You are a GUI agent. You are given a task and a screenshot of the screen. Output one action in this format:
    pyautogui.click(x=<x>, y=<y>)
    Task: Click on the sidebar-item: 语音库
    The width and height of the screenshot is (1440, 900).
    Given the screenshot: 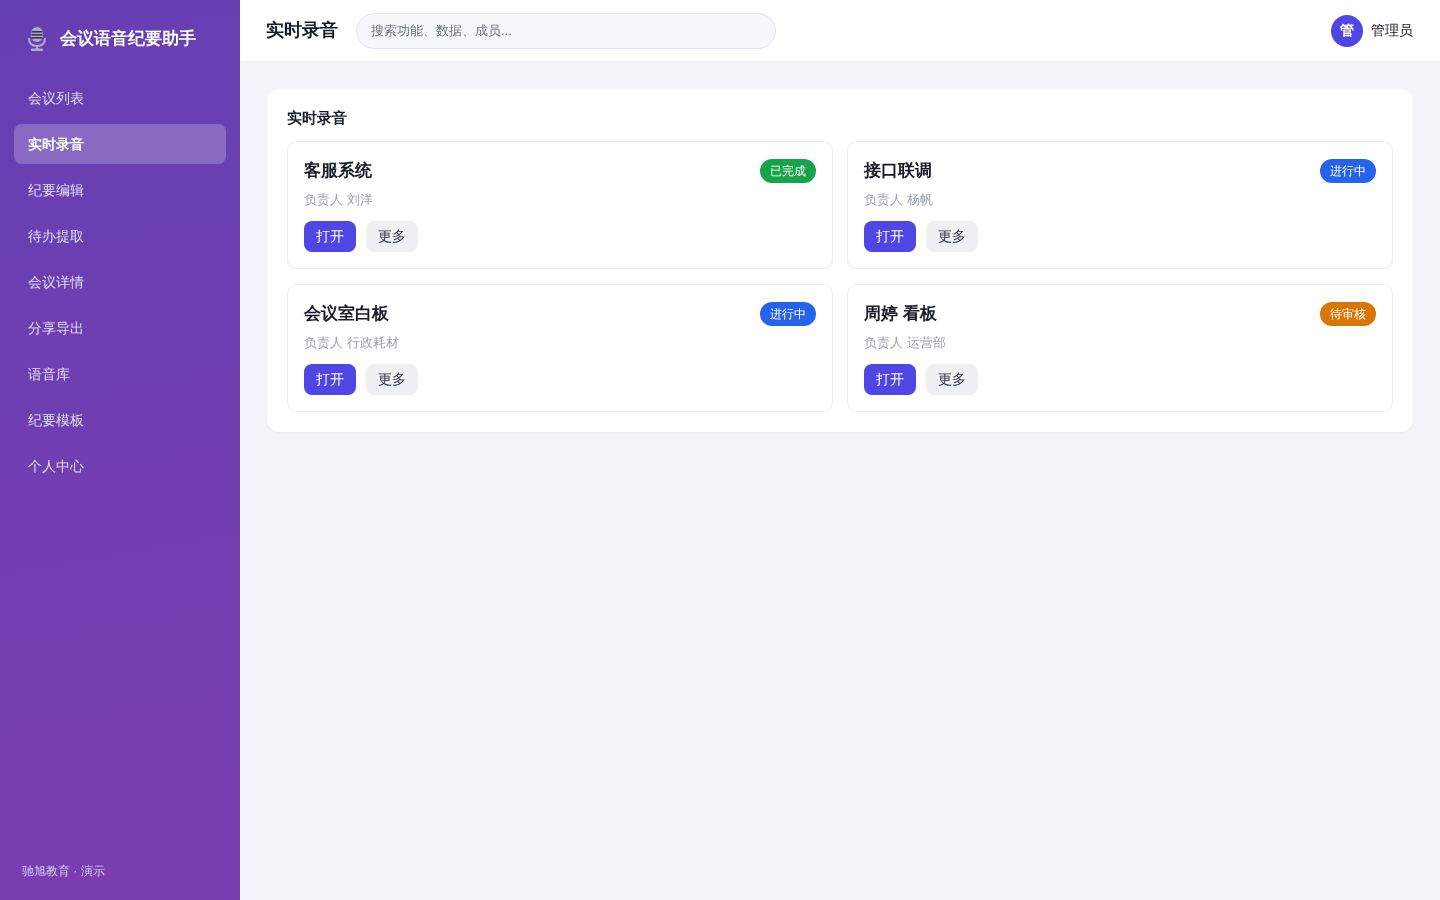 What is the action you would take?
    pyautogui.click(x=120, y=373)
    